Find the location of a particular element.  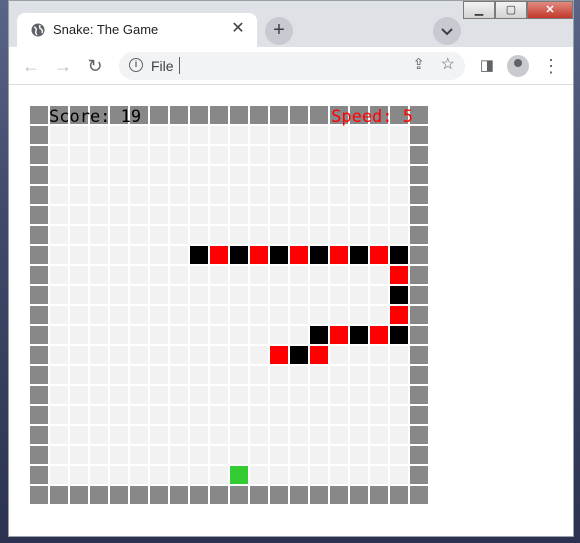

share-icon: ⇪ is located at coordinates (418, 64).